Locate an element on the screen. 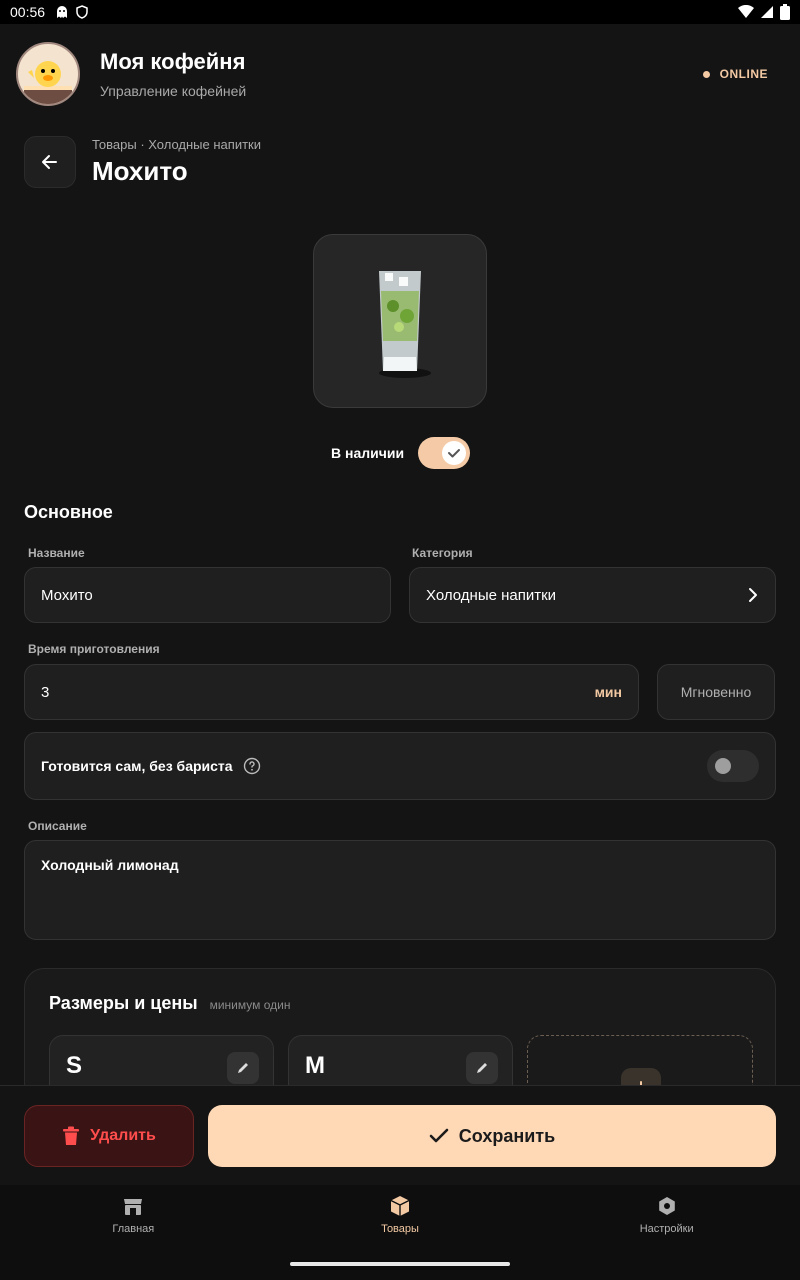  help-icon is located at coordinates (252, 766).